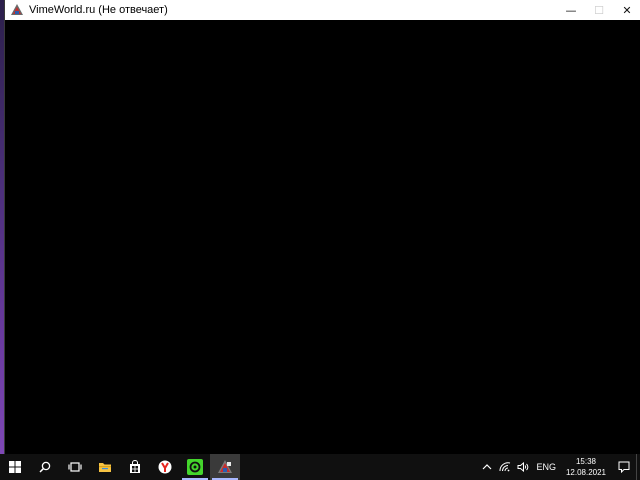 The width and height of the screenshot is (640, 480). I want to click on action-center-button, so click(624, 467).